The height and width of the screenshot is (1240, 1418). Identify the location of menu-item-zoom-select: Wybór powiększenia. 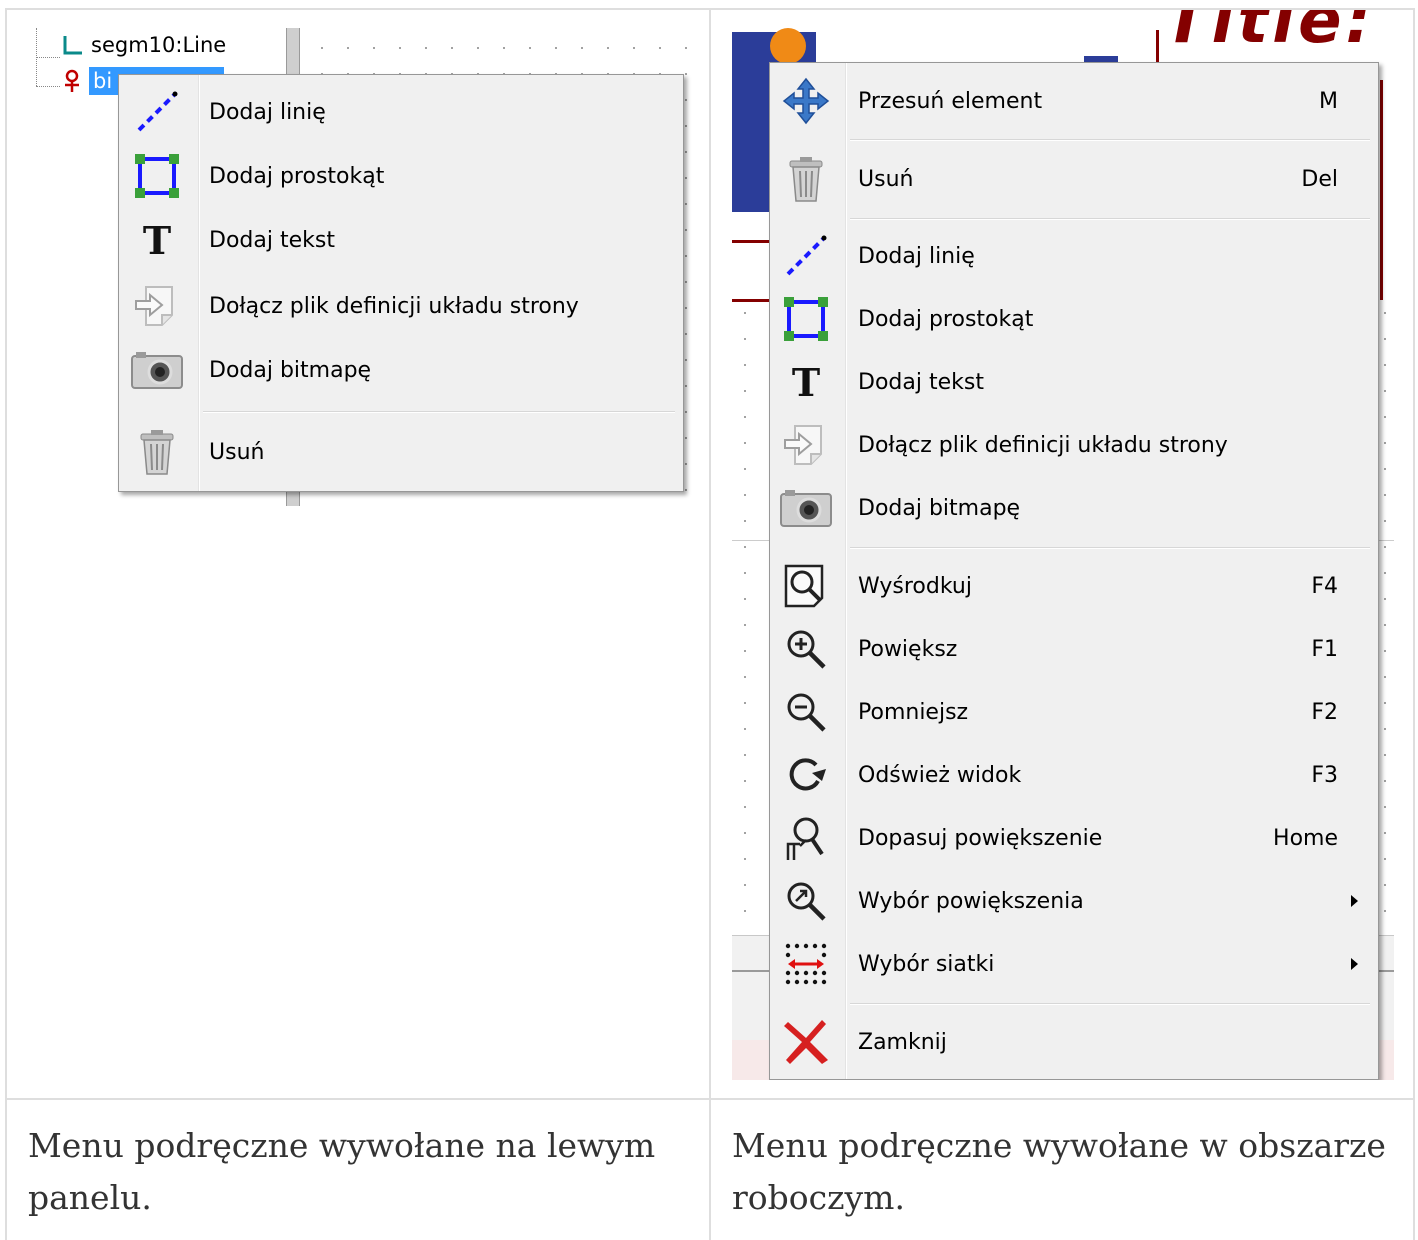
(1074, 901).